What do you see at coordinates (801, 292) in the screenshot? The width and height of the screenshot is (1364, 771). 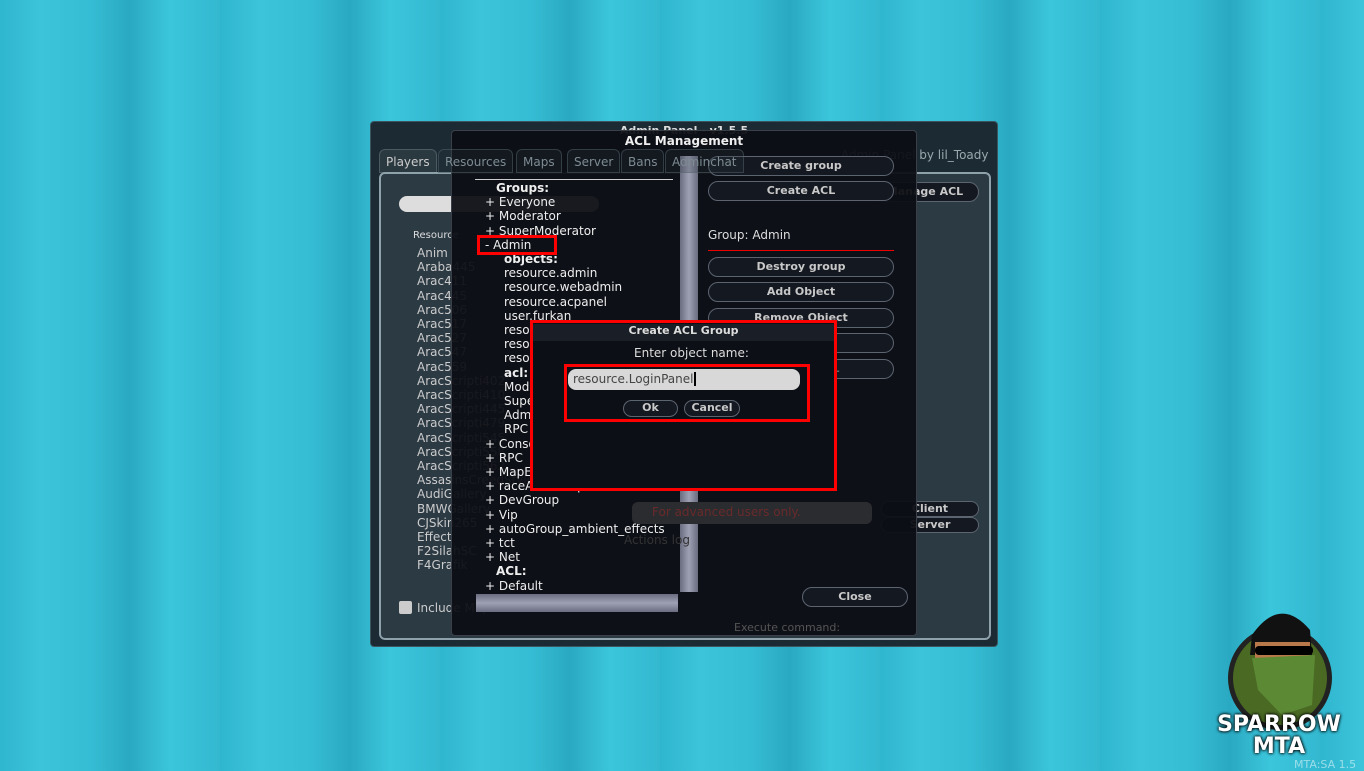 I see `add-object-button: Add Object` at bounding box center [801, 292].